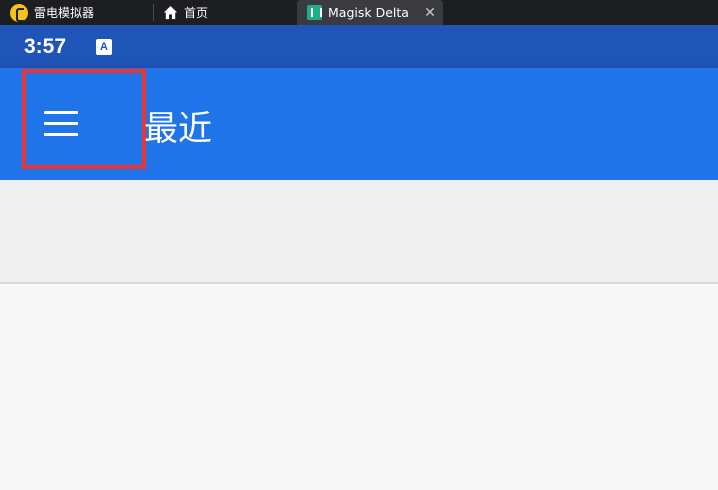  Describe the element at coordinates (196, 13) in the screenshot. I see `tab-home-label: 首页` at that location.